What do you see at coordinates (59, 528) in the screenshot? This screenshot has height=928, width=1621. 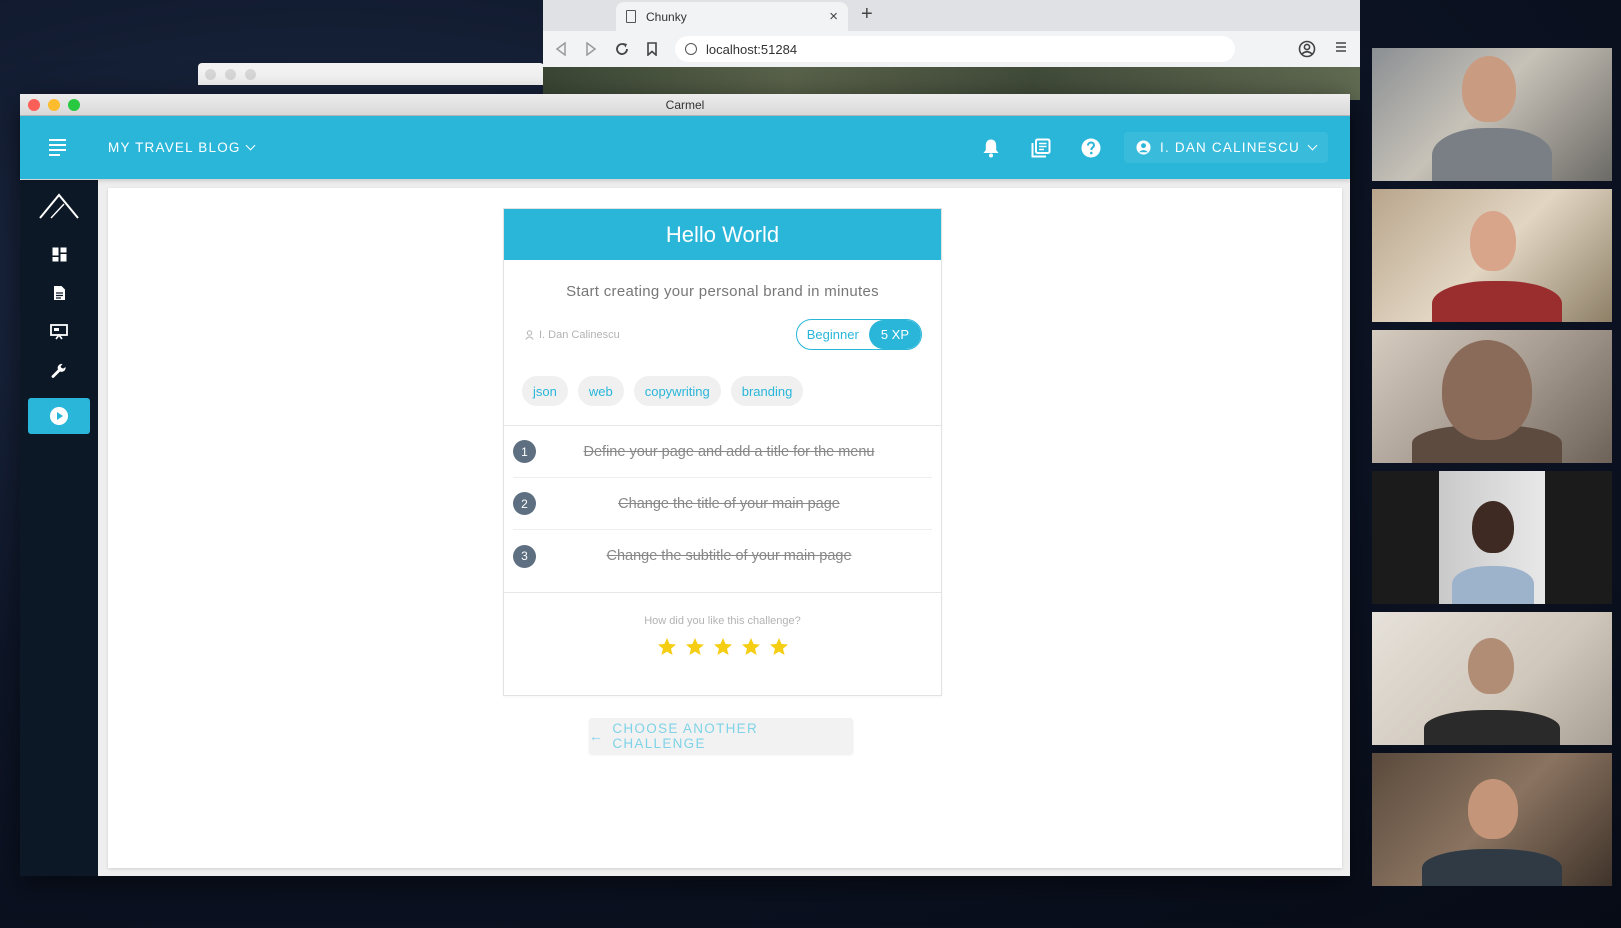 I see `sidebar` at bounding box center [59, 528].